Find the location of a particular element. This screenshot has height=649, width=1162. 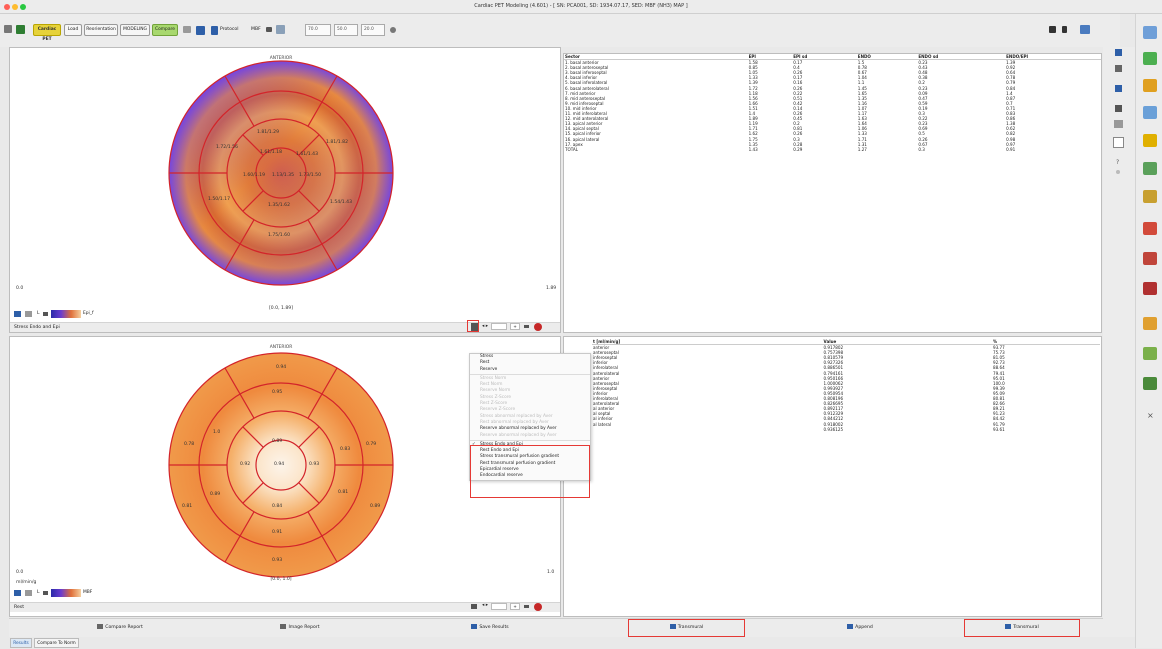

menu-highlight is located at coordinates (530, 471).